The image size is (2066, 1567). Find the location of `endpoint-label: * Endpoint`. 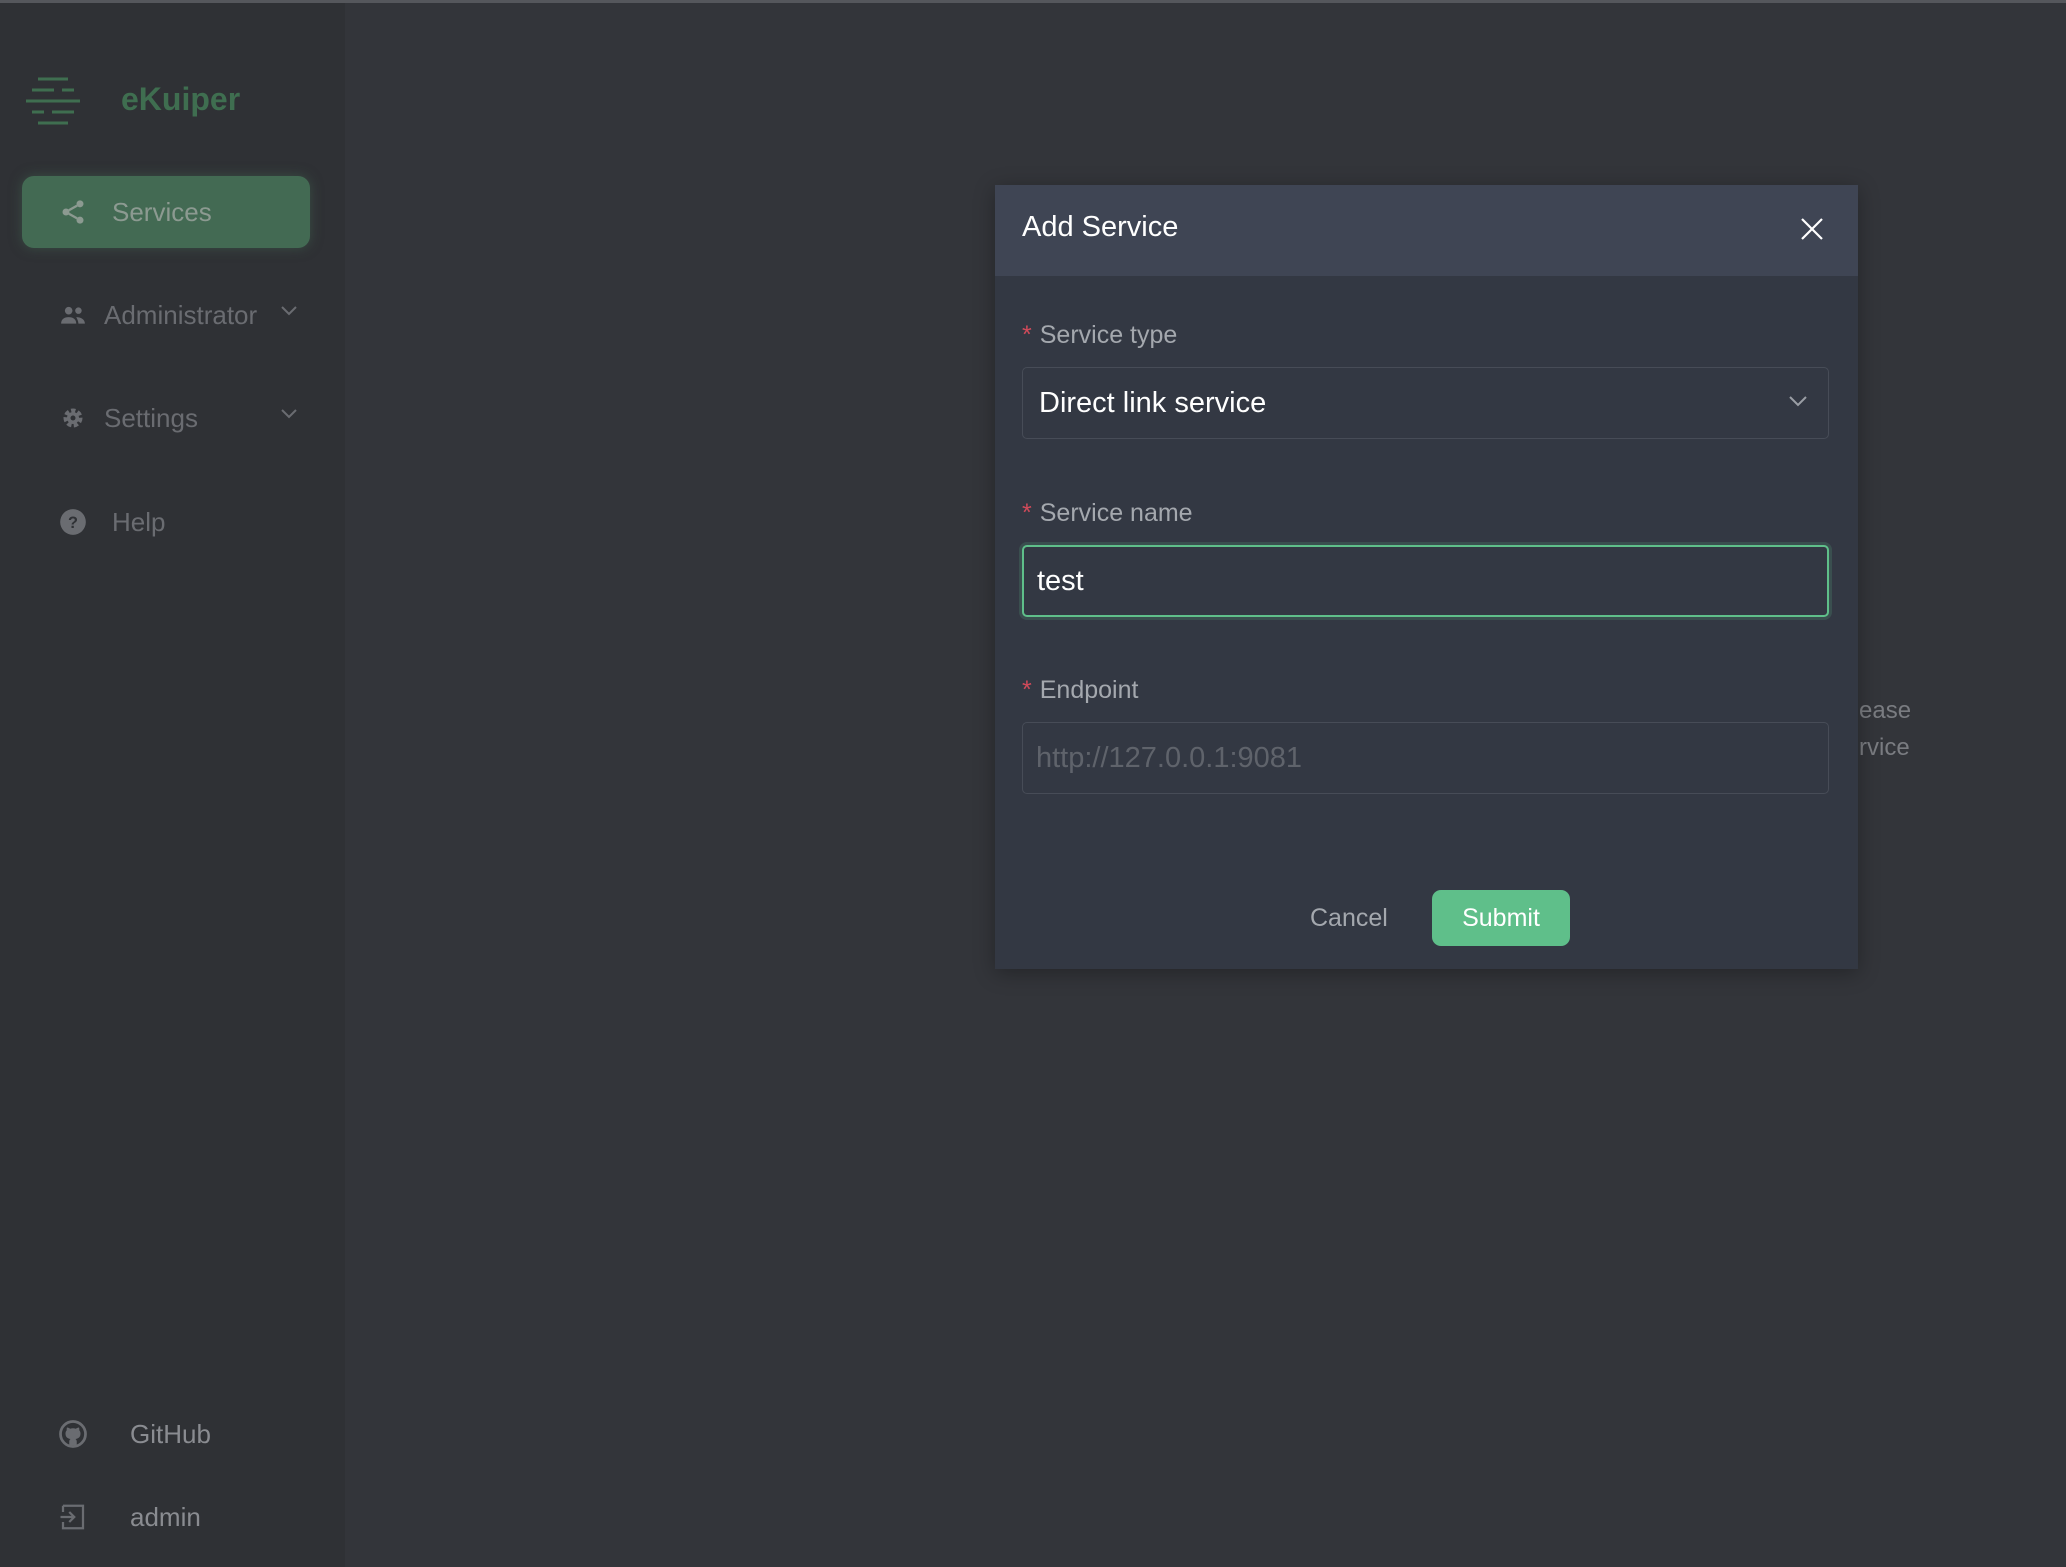

endpoint-label: * Endpoint is located at coordinates (1080, 690).